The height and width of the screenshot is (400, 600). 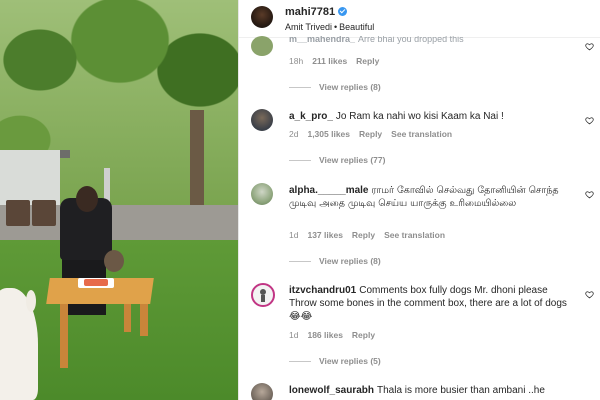 What do you see at coordinates (357, 27) in the screenshot?
I see `audio-title: Beautiful` at bounding box center [357, 27].